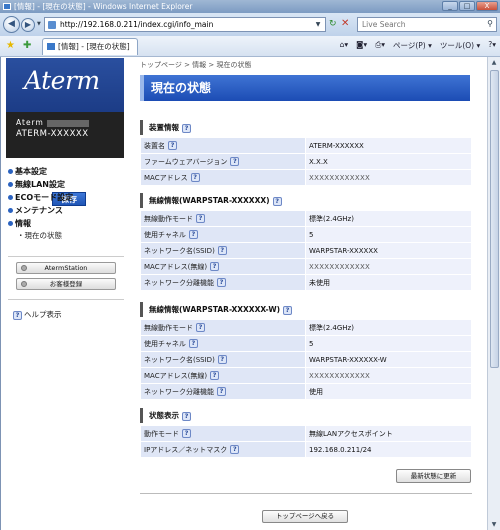 Image resolution: width=500 pixels, height=530 pixels. What do you see at coordinates (223, 433) in the screenshot?
I see `row-label: 動作モード?` at bounding box center [223, 433].